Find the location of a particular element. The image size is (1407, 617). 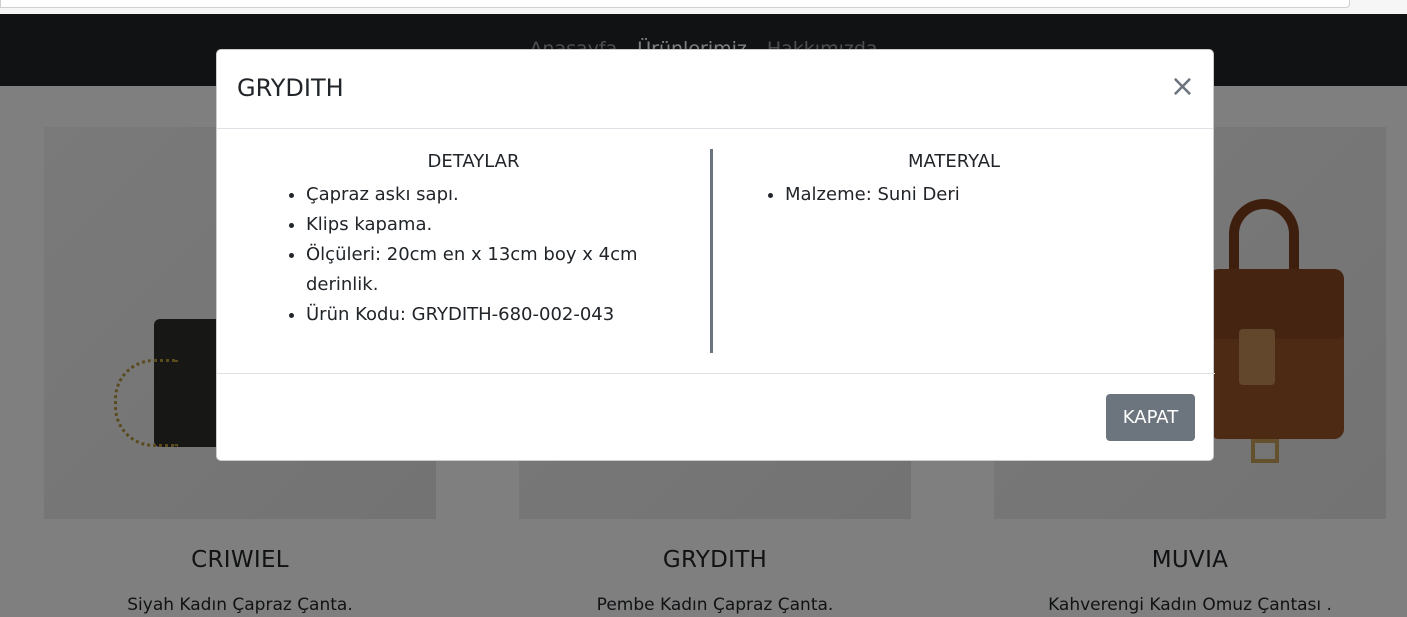

details-item: Çapraz askı sapı. is located at coordinates (481, 195).